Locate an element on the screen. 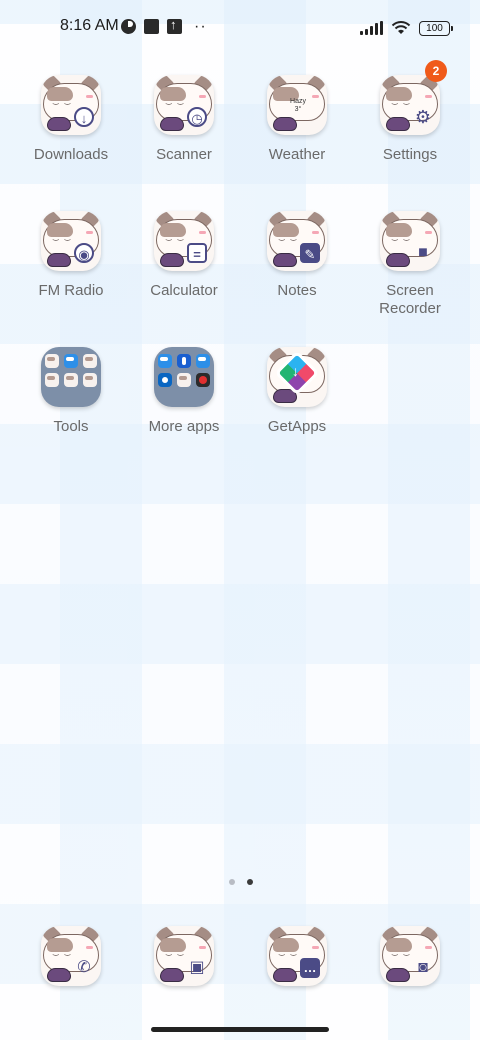  app-calculator: ‿‿ = Calculator is located at coordinates (184, 255).